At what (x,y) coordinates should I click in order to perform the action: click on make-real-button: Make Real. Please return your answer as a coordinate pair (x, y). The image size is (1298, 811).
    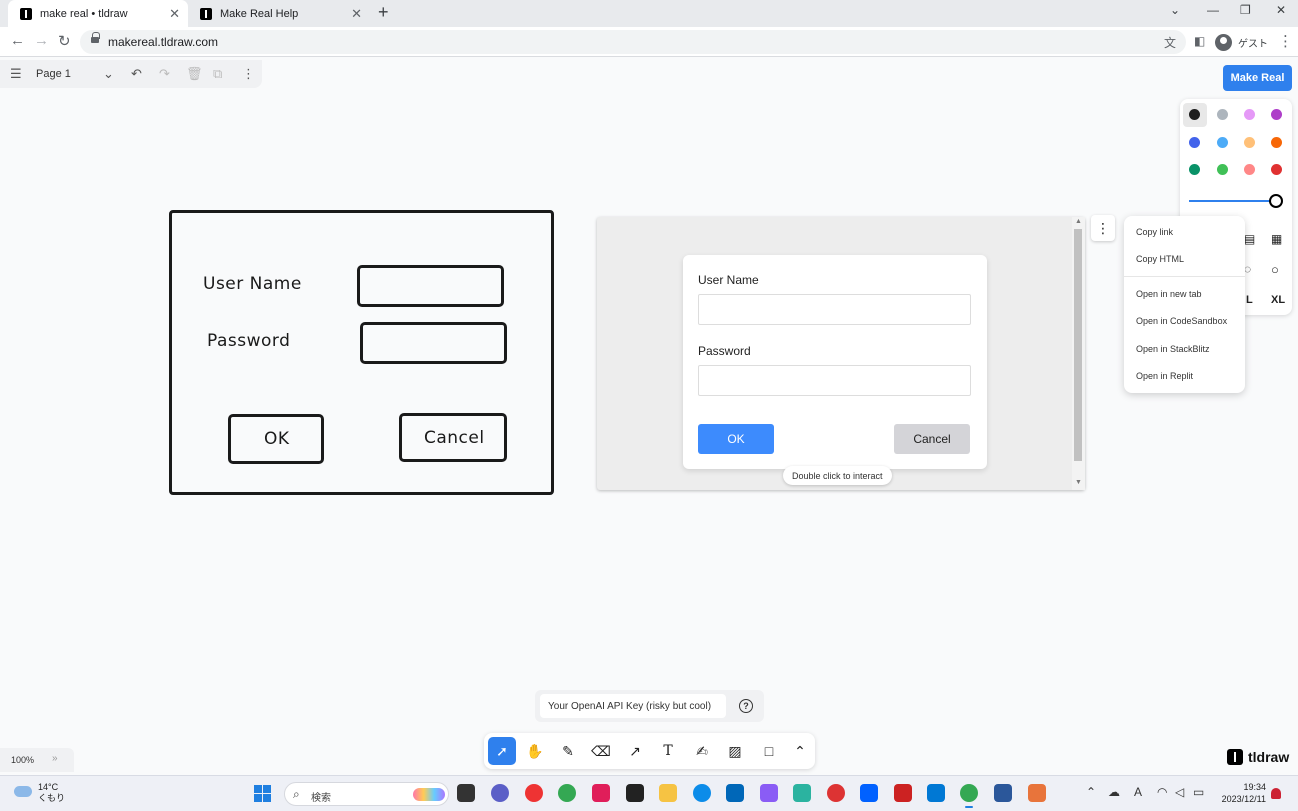
    Looking at the image, I should click on (1257, 78).